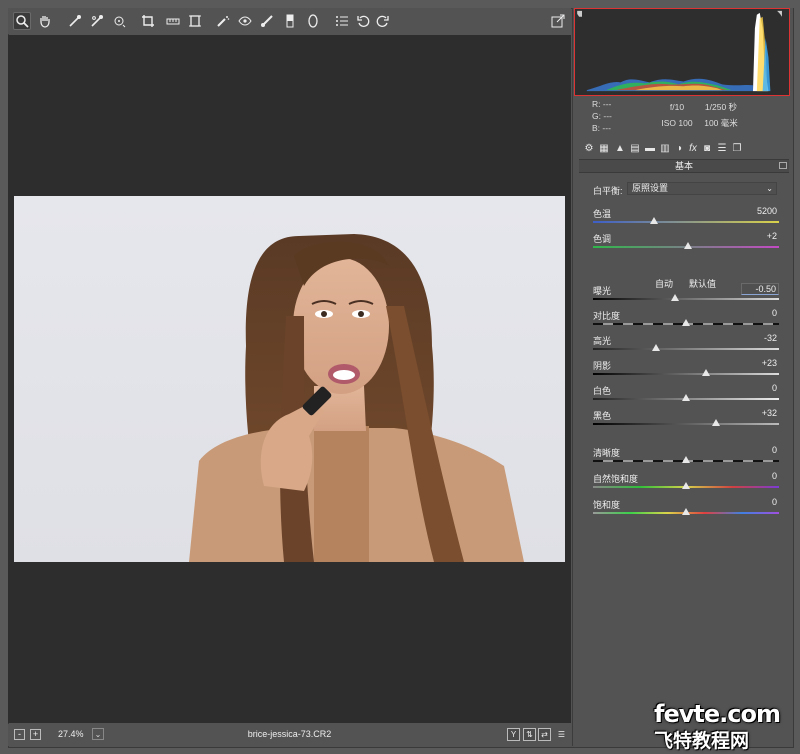 The width and height of the screenshot is (800, 754). I want to click on graduated-filter-icon, so click(290, 21).